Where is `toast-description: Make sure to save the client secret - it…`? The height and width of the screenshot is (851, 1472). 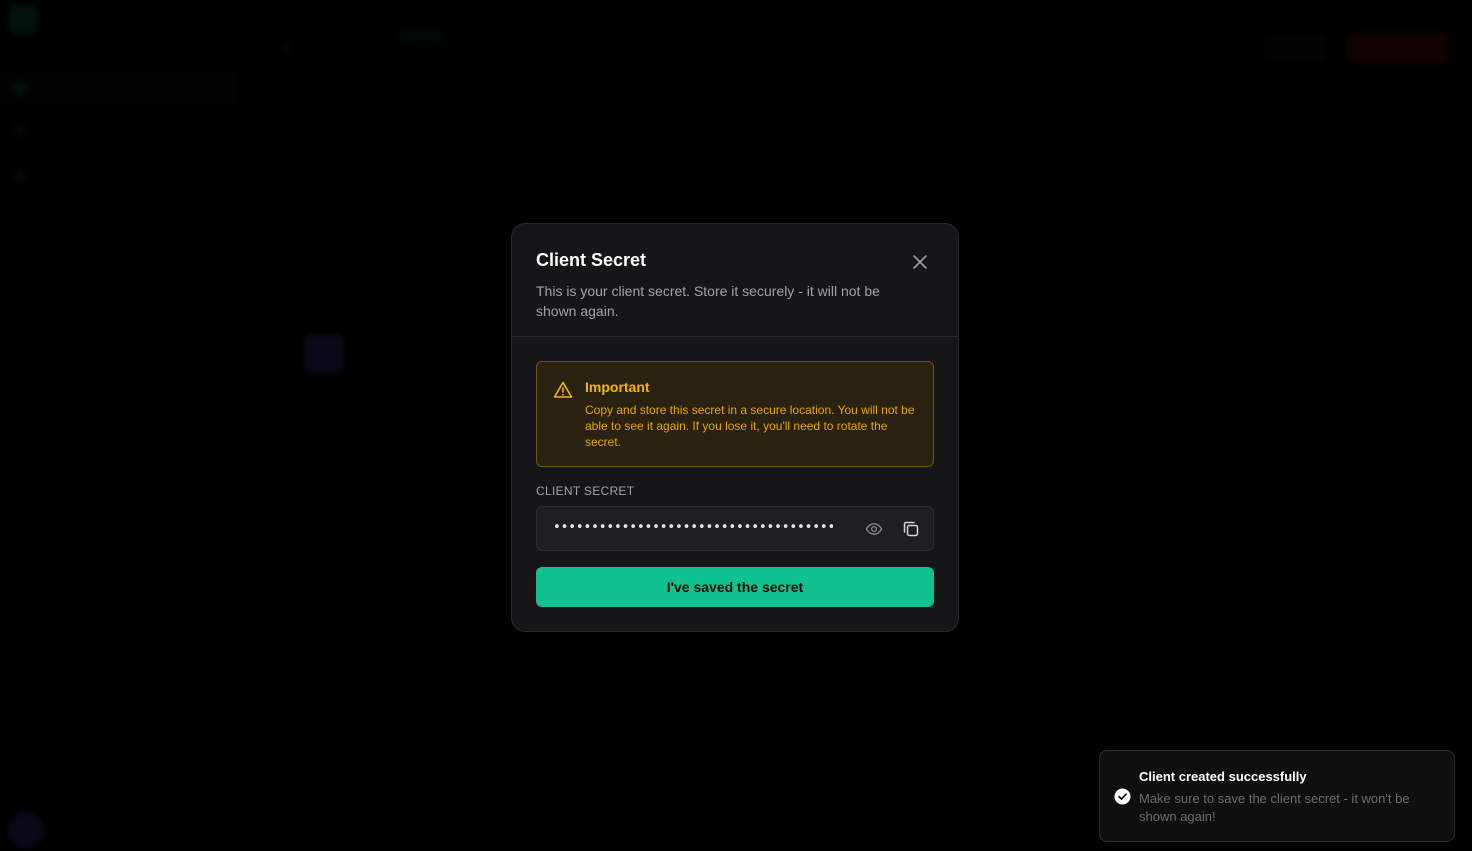 toast-description: Make sure to save the client secret - it… is located at coordinates (1274, 807).